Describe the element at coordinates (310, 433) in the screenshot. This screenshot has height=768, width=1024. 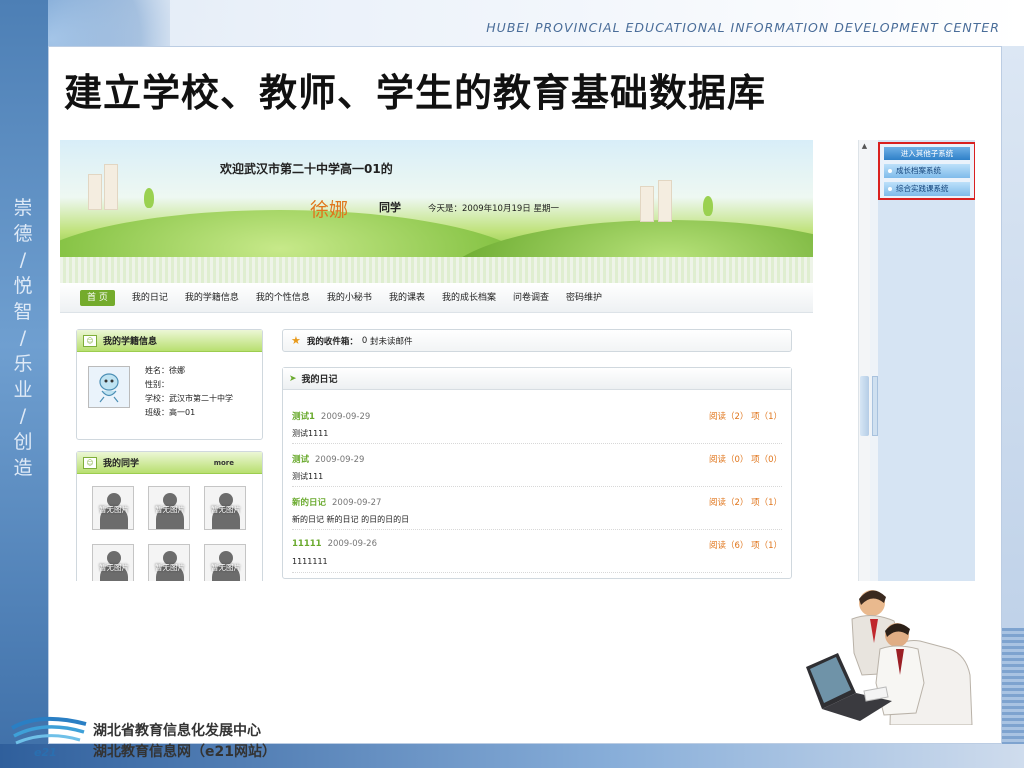
I see `diary-entry-body: 测试1111` at that location.